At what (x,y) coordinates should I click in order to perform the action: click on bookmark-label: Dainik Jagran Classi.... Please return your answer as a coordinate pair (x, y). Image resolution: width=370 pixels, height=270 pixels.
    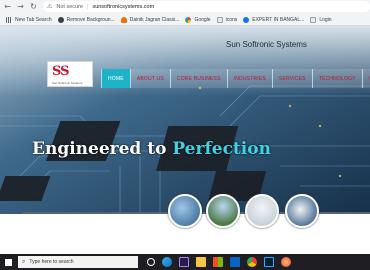
    Looking at the image, I should click on (154, 19).